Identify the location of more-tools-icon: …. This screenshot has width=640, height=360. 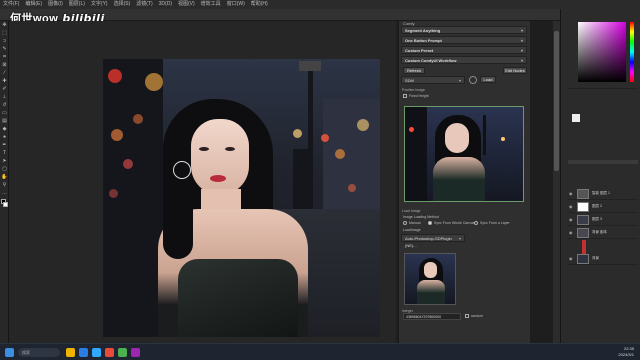
(4, 193).